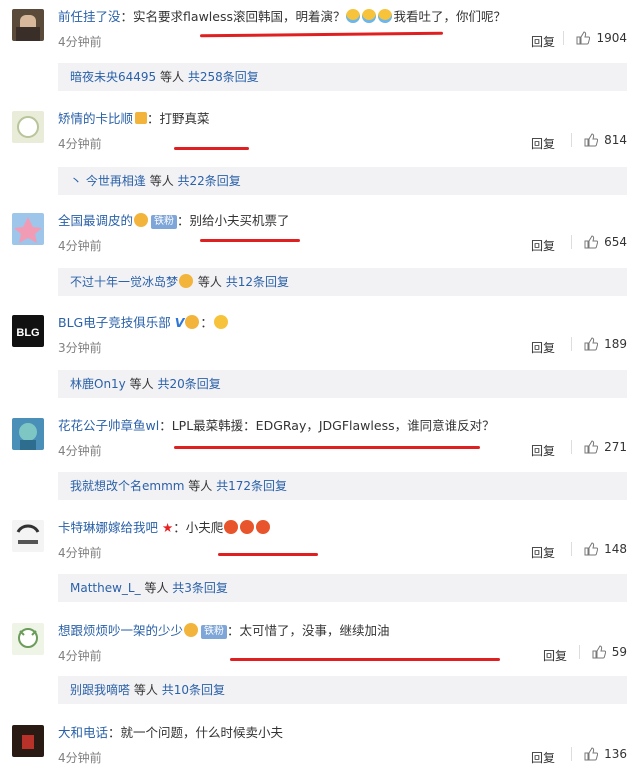 The image size is (641, 773). Describe the element at coordinates (223, 77) in the screenshot. I see `sub-reply-count: 共258条回复` at that location.